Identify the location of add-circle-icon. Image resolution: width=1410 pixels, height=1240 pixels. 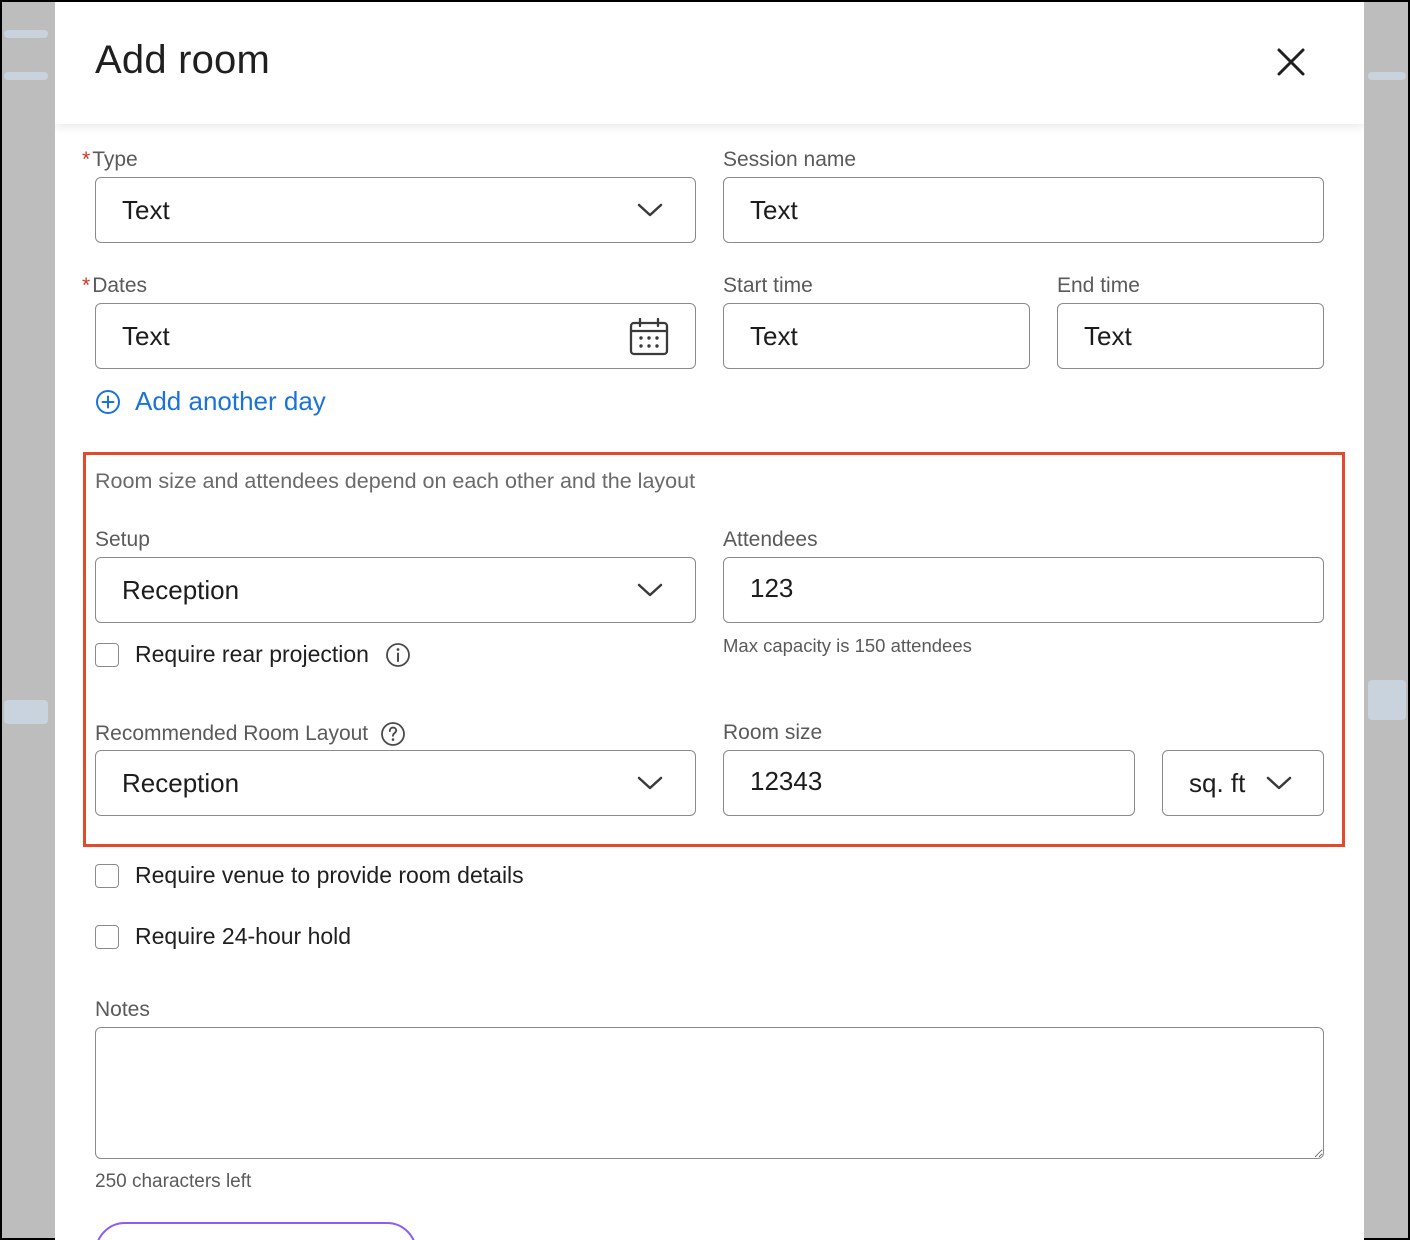
(108, 401).